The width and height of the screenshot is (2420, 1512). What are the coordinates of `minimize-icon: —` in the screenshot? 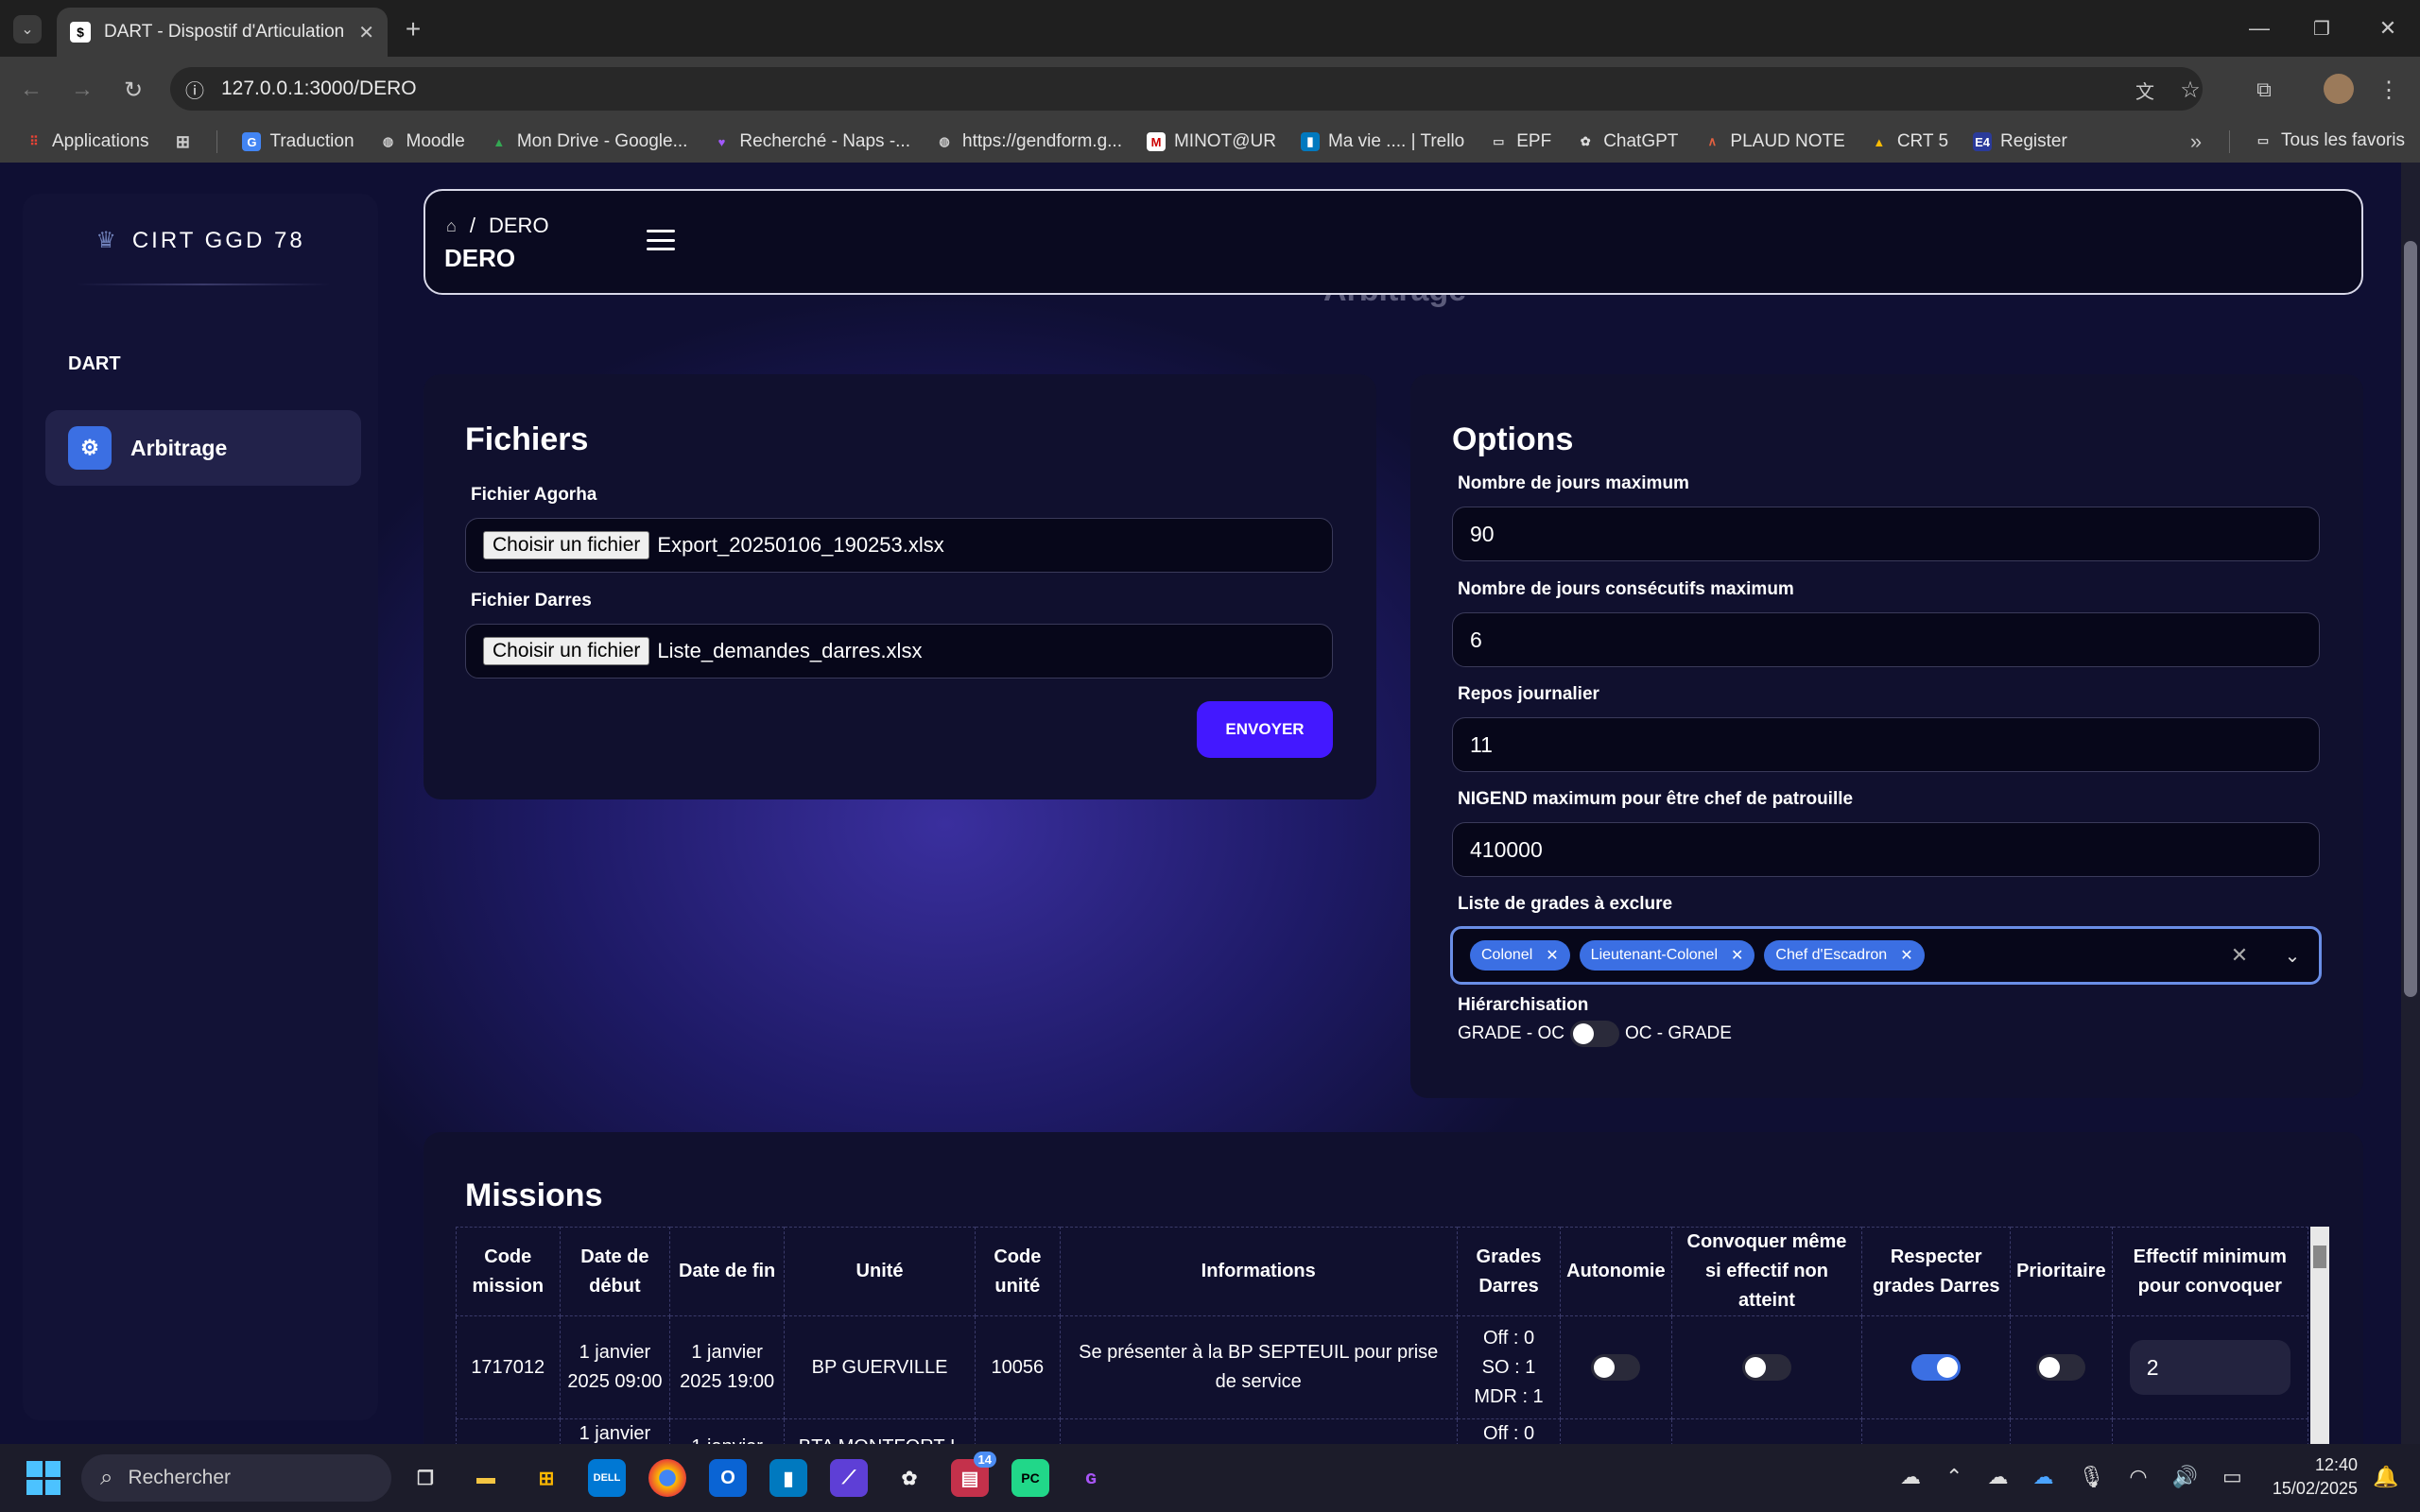 It's located at (2259, 28).